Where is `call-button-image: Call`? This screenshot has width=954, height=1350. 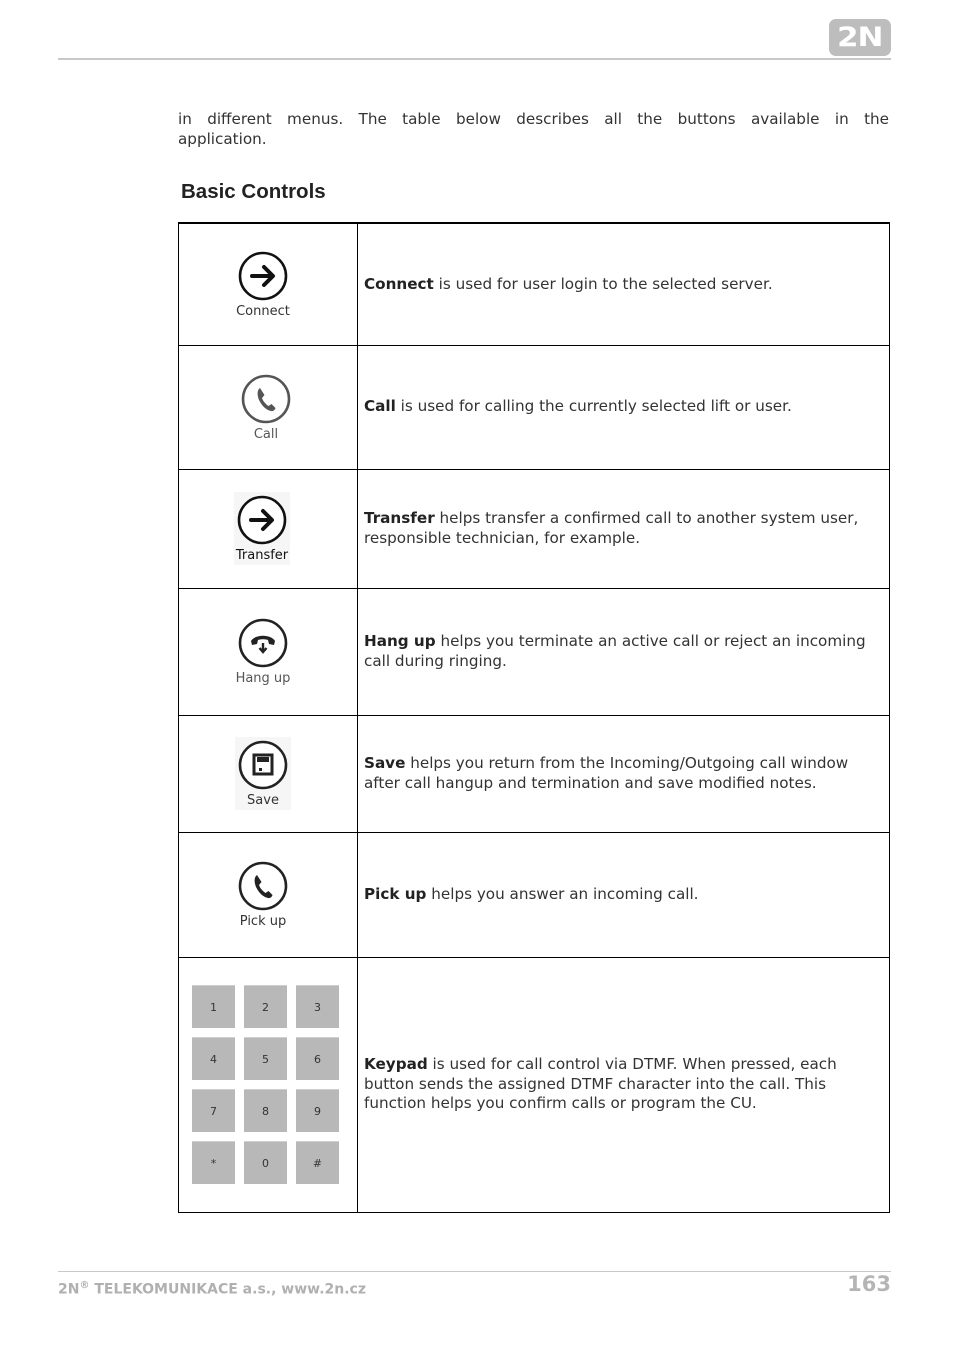
call-button-image: Call is located at coordinates (266, 407).